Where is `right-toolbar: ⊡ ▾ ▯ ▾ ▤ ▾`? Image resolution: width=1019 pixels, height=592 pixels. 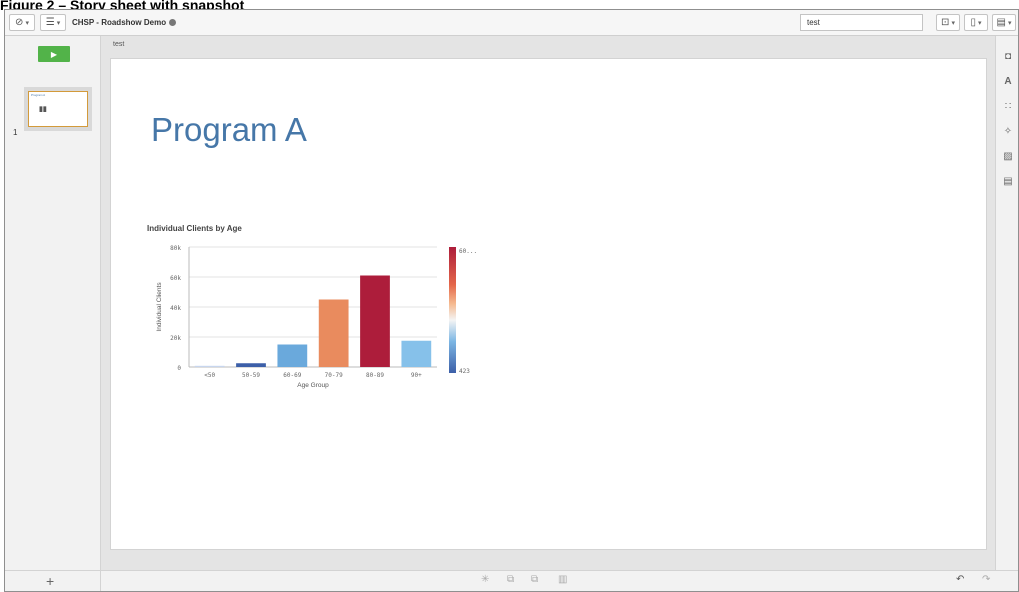 right-toolbar: ⊡ ▾ ▯ ▾ ▤ ▾ is located at coordinates (976, 22).